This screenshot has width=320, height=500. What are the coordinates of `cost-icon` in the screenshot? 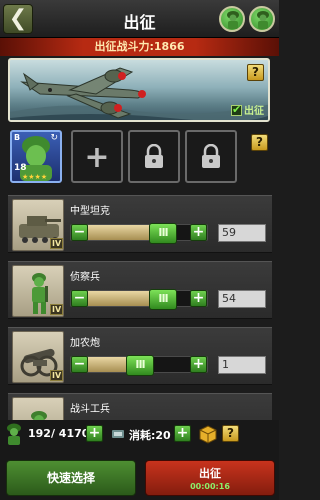 It's located at (118, 434).